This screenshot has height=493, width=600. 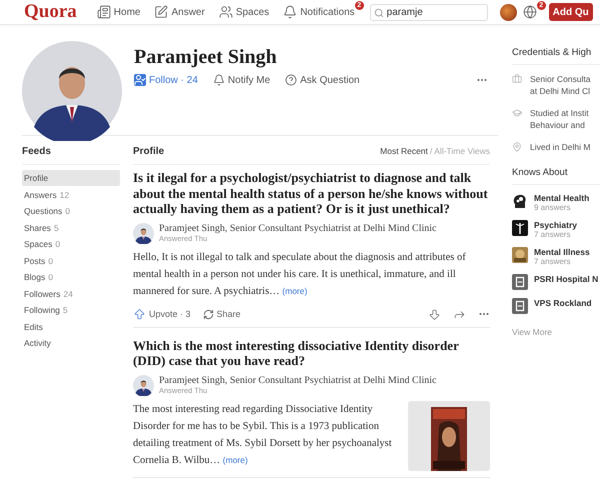 What do you see at coordinates (520, 228) in the screenshot?
I see `caduceus-icon` at bounding box center [520, 228].